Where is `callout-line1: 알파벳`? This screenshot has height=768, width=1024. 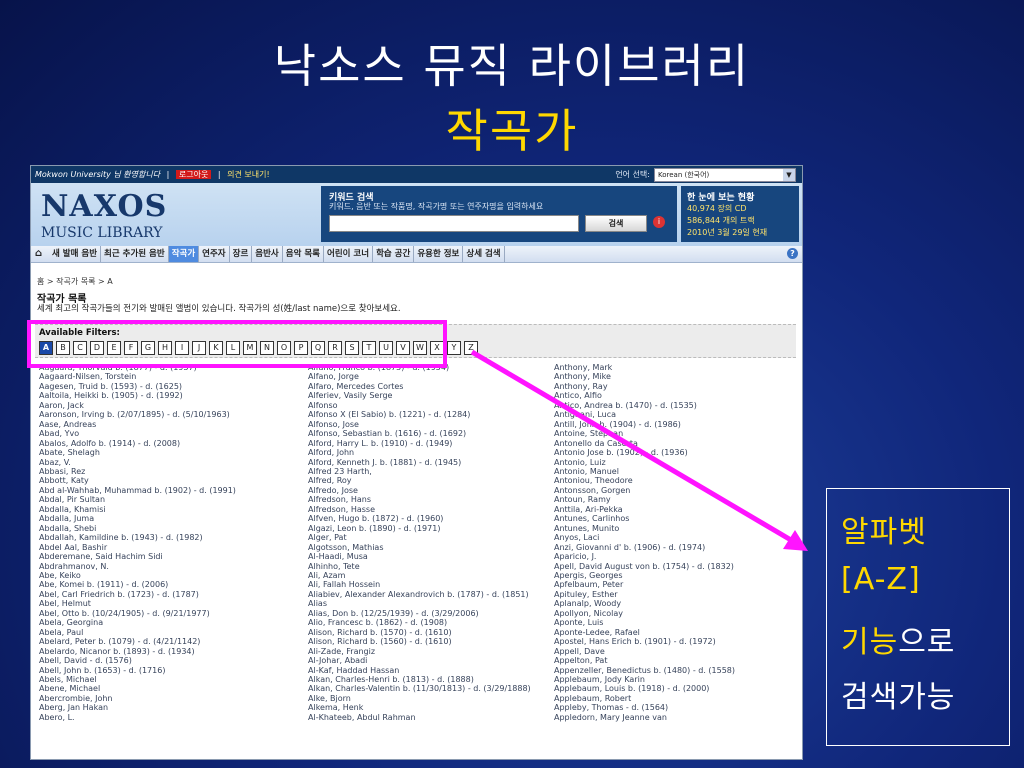
callout-line1: 알파벳 is located at coordinates (884, 532).